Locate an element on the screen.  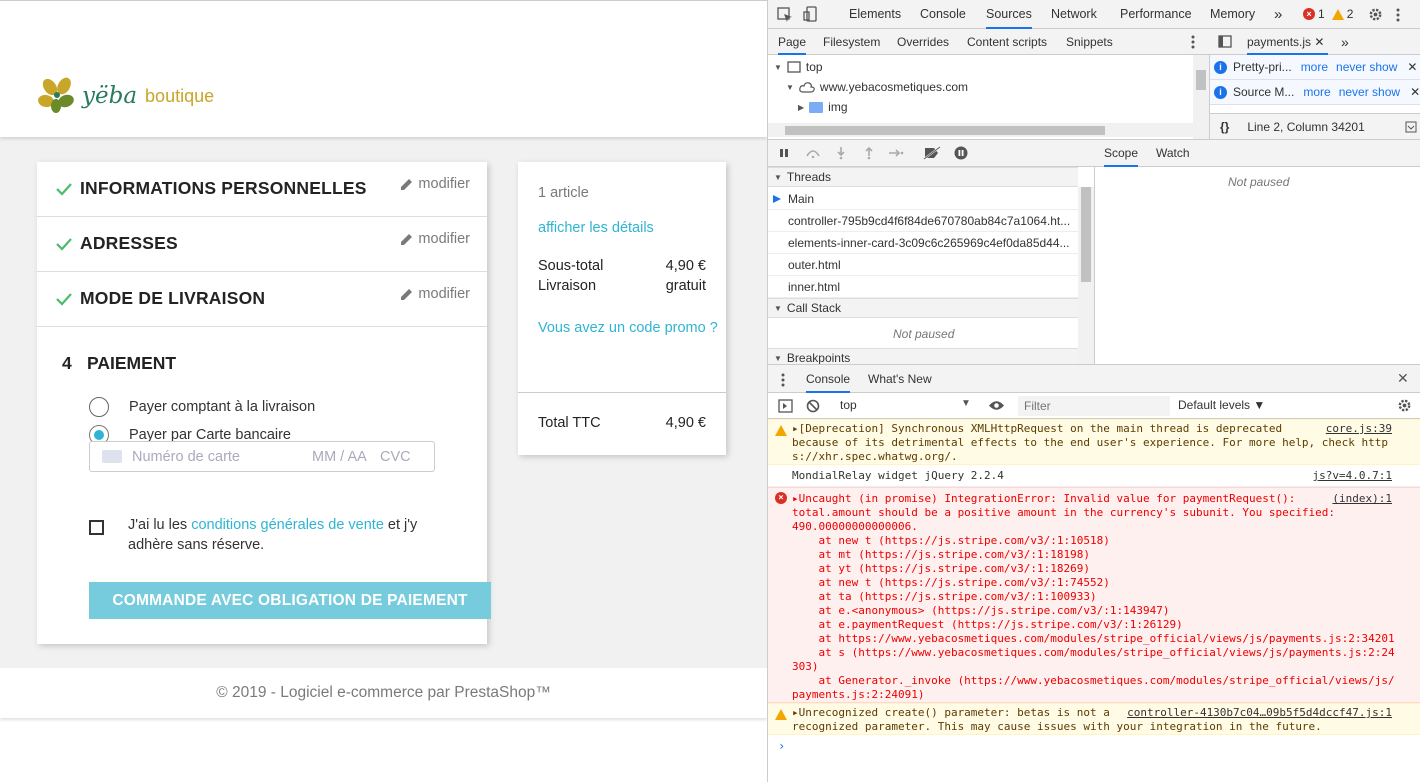
card-input: Numéro de carte MM / AA CVC is located at coordinates (262, 456).